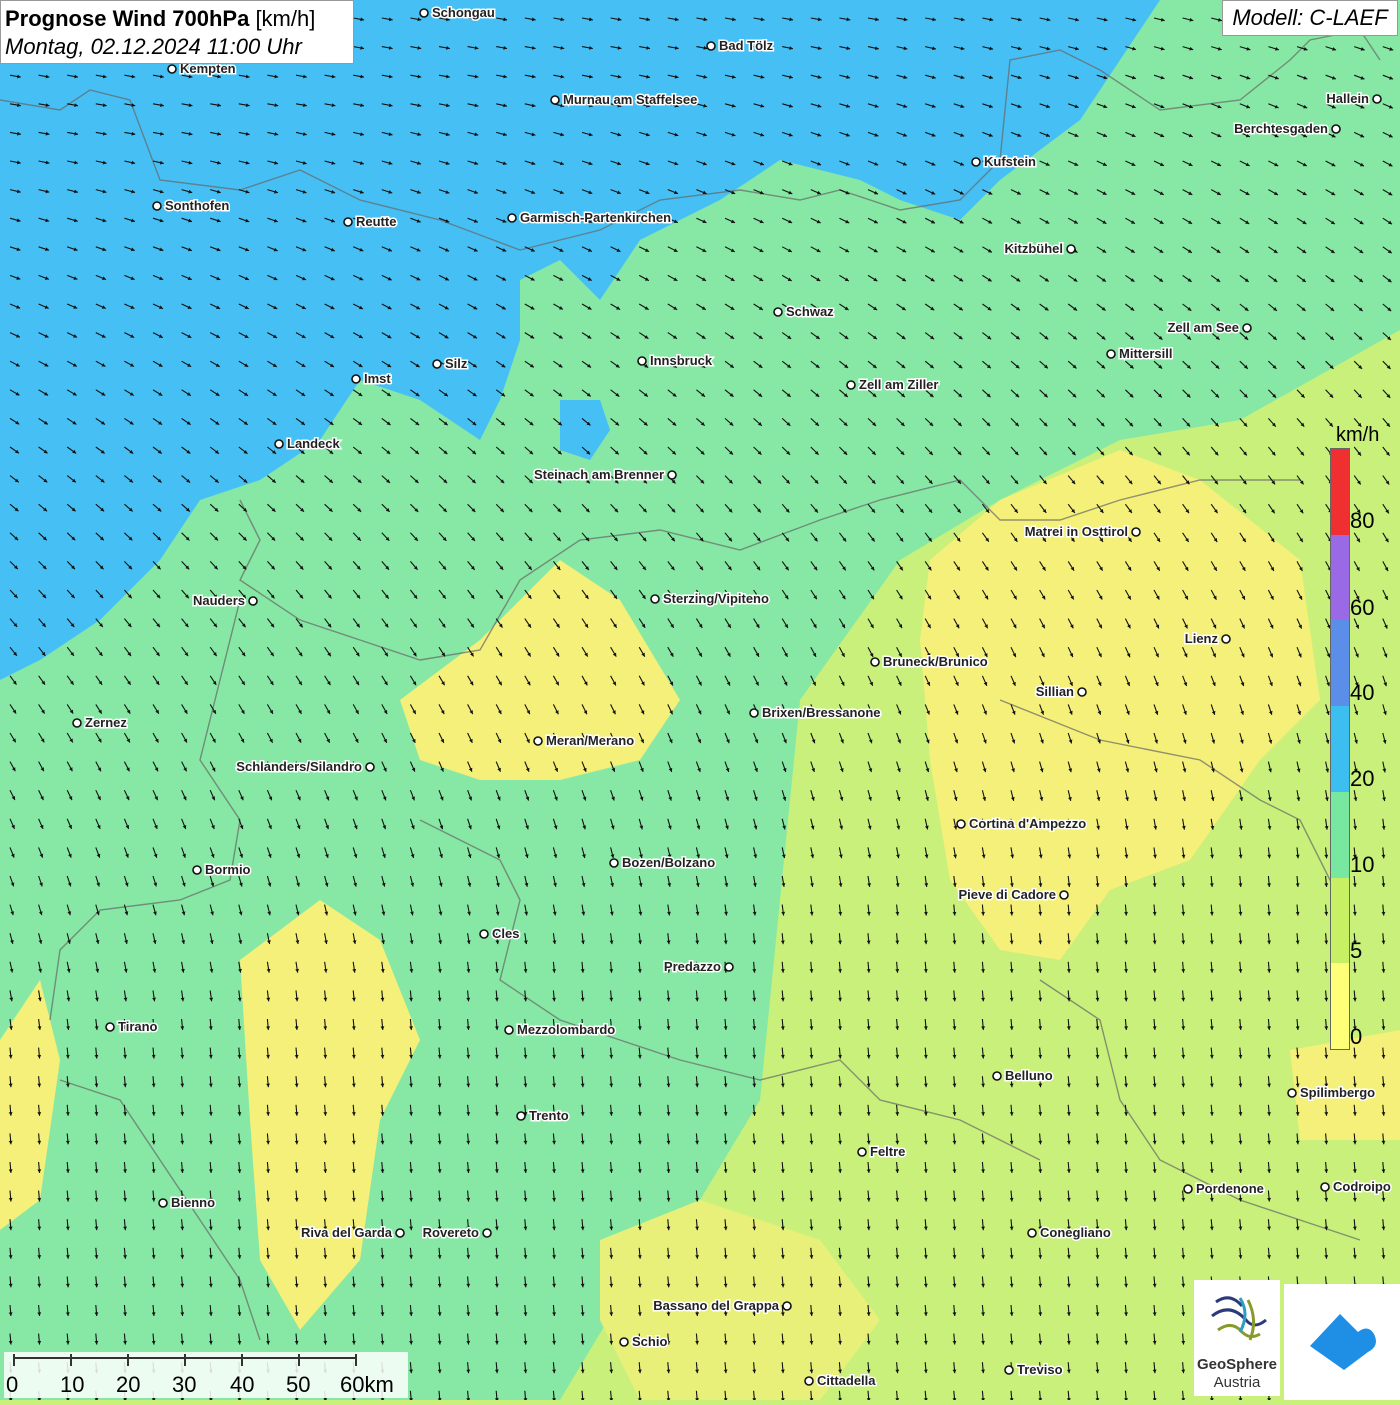 Image resolution: width=1400 pixels, height=1405 pixels. Describe the element at coordinates (1357, 435) in the screenshot. I see `legend-unit: km/h` at that location.